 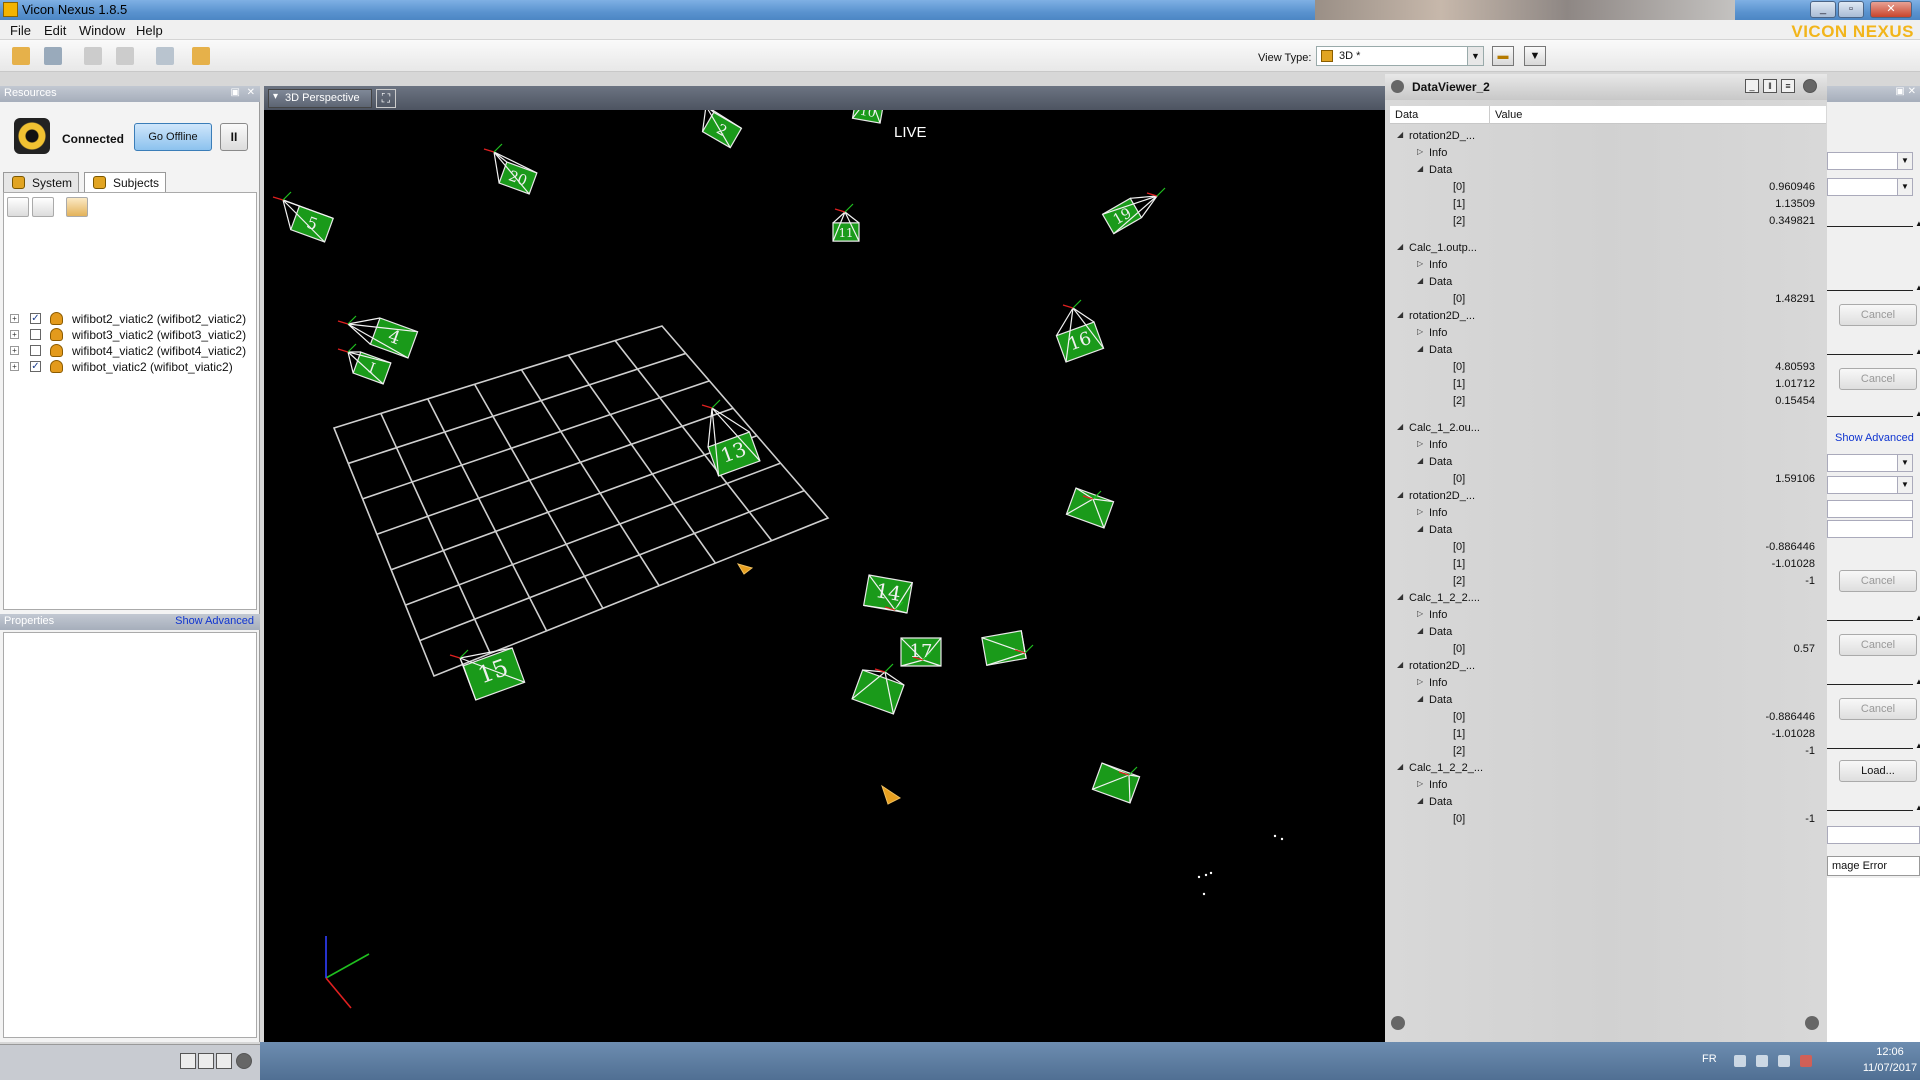 I want to click on maximize-icon: ⛶, so click(x=386, y=98).